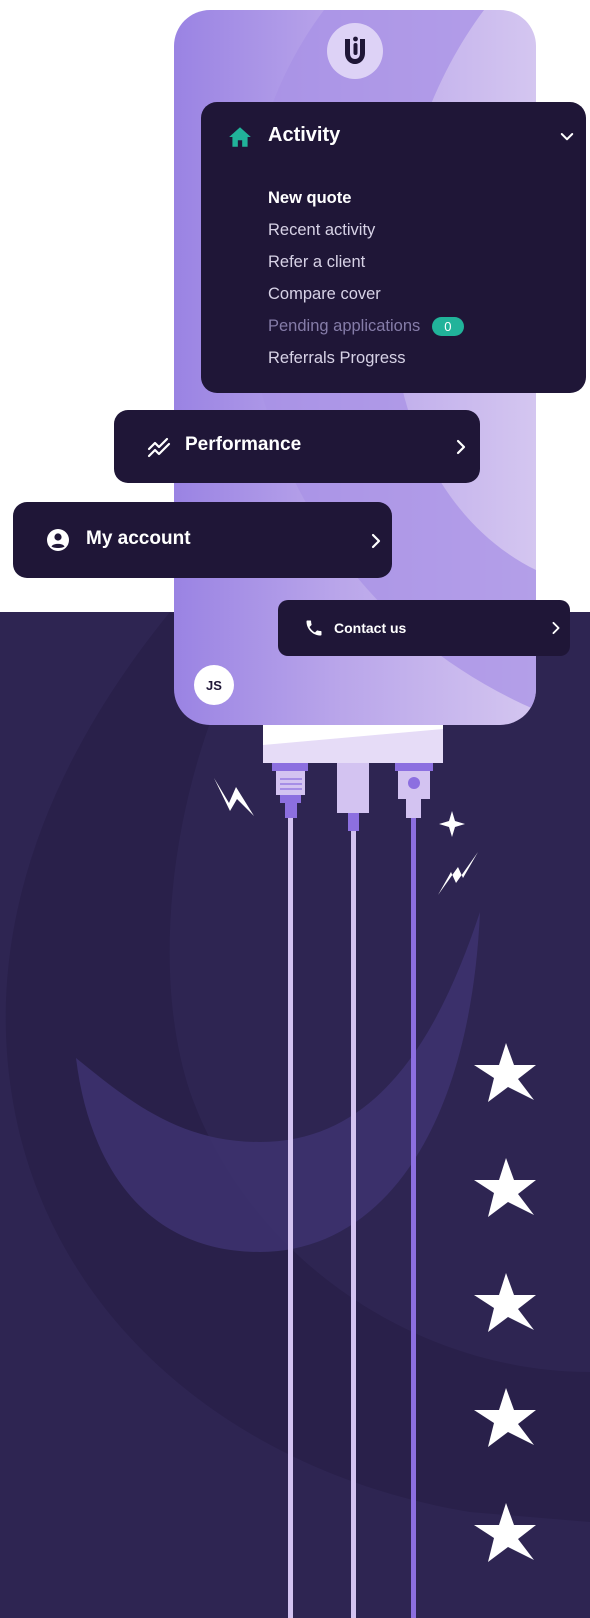 This screenshot has height=1618, width=590. I want to click on pending-count-badge: 0, so click(448, 326).